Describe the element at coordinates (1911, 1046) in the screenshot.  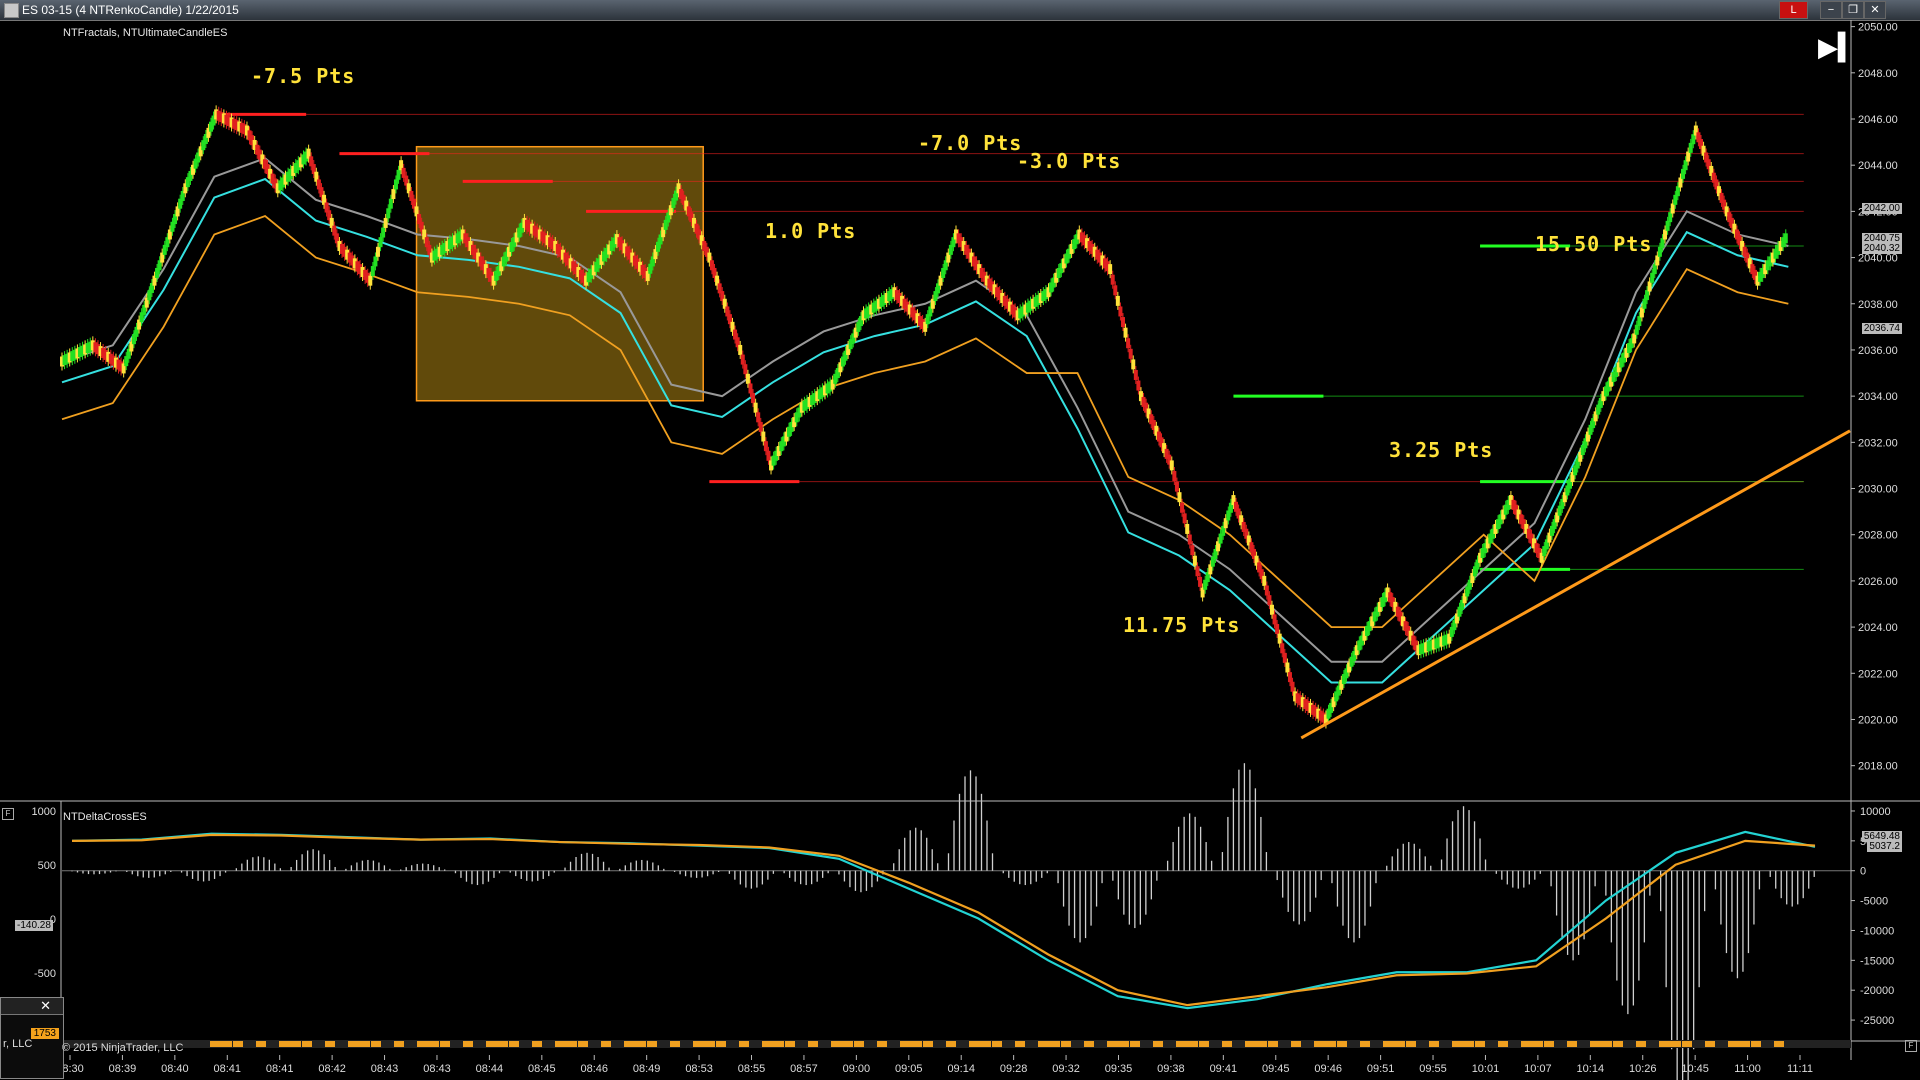
I see `panel-properties-icon-bottom: F` at that location.